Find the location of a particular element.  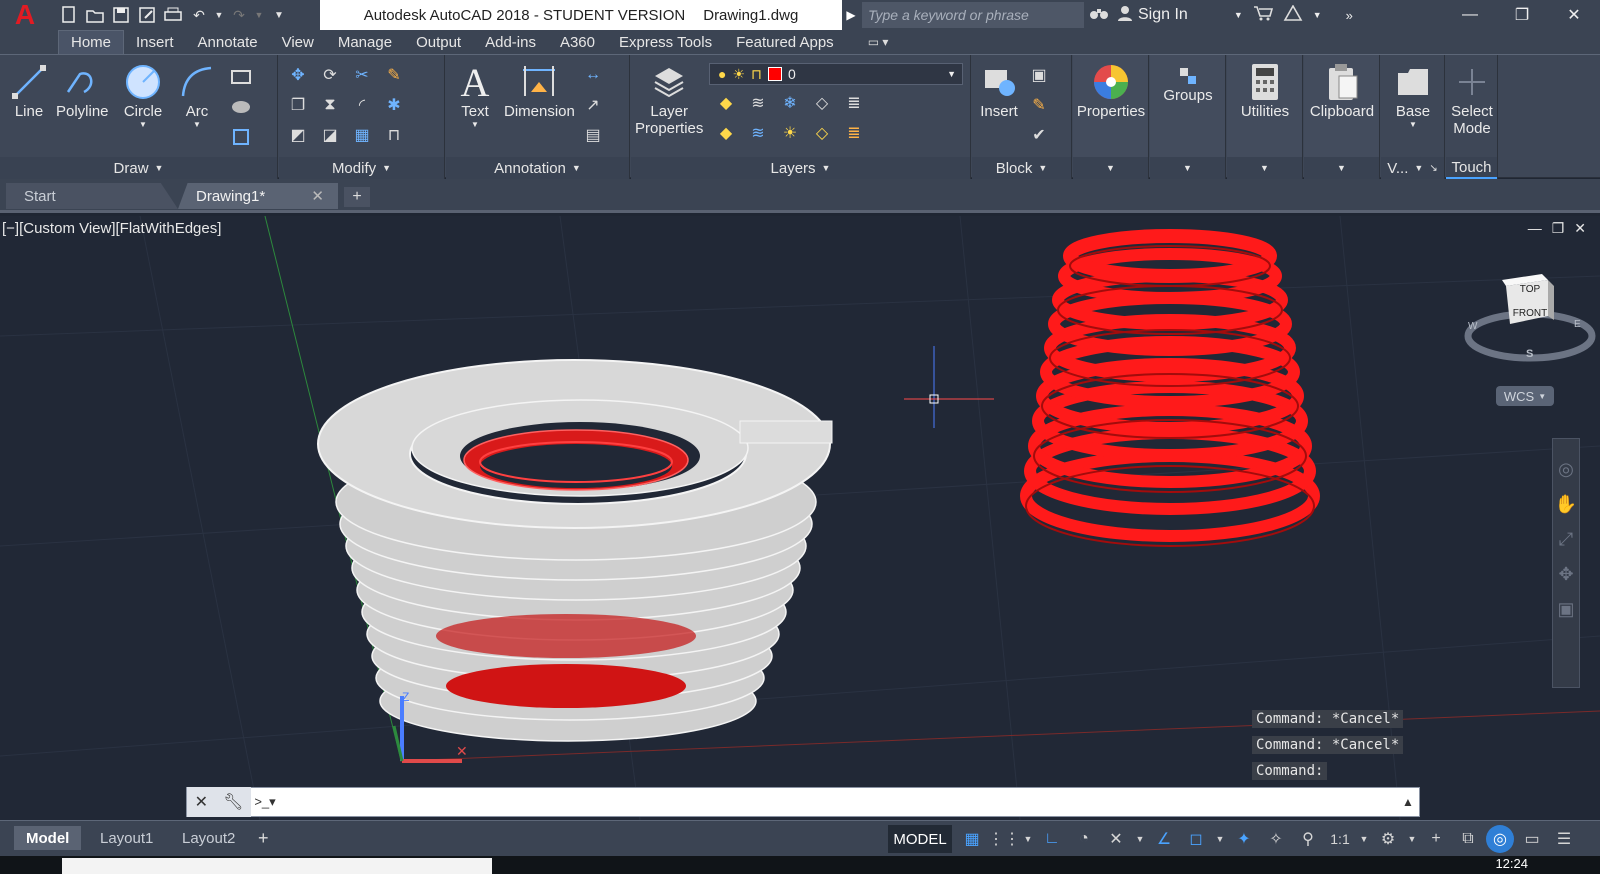

plus-icon: + is located at coordinates (1436, 839).